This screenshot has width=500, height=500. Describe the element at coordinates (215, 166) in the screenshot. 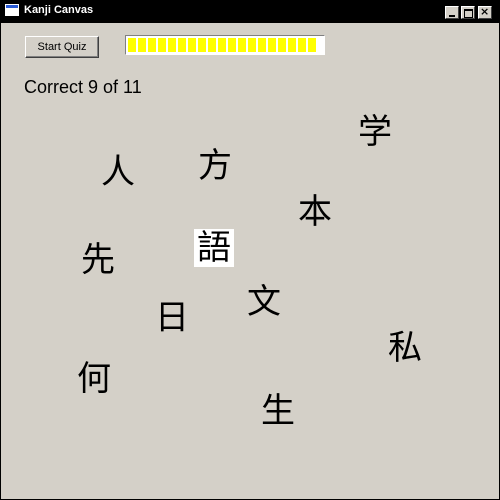

I see `kanji-kata: 方` at that location.